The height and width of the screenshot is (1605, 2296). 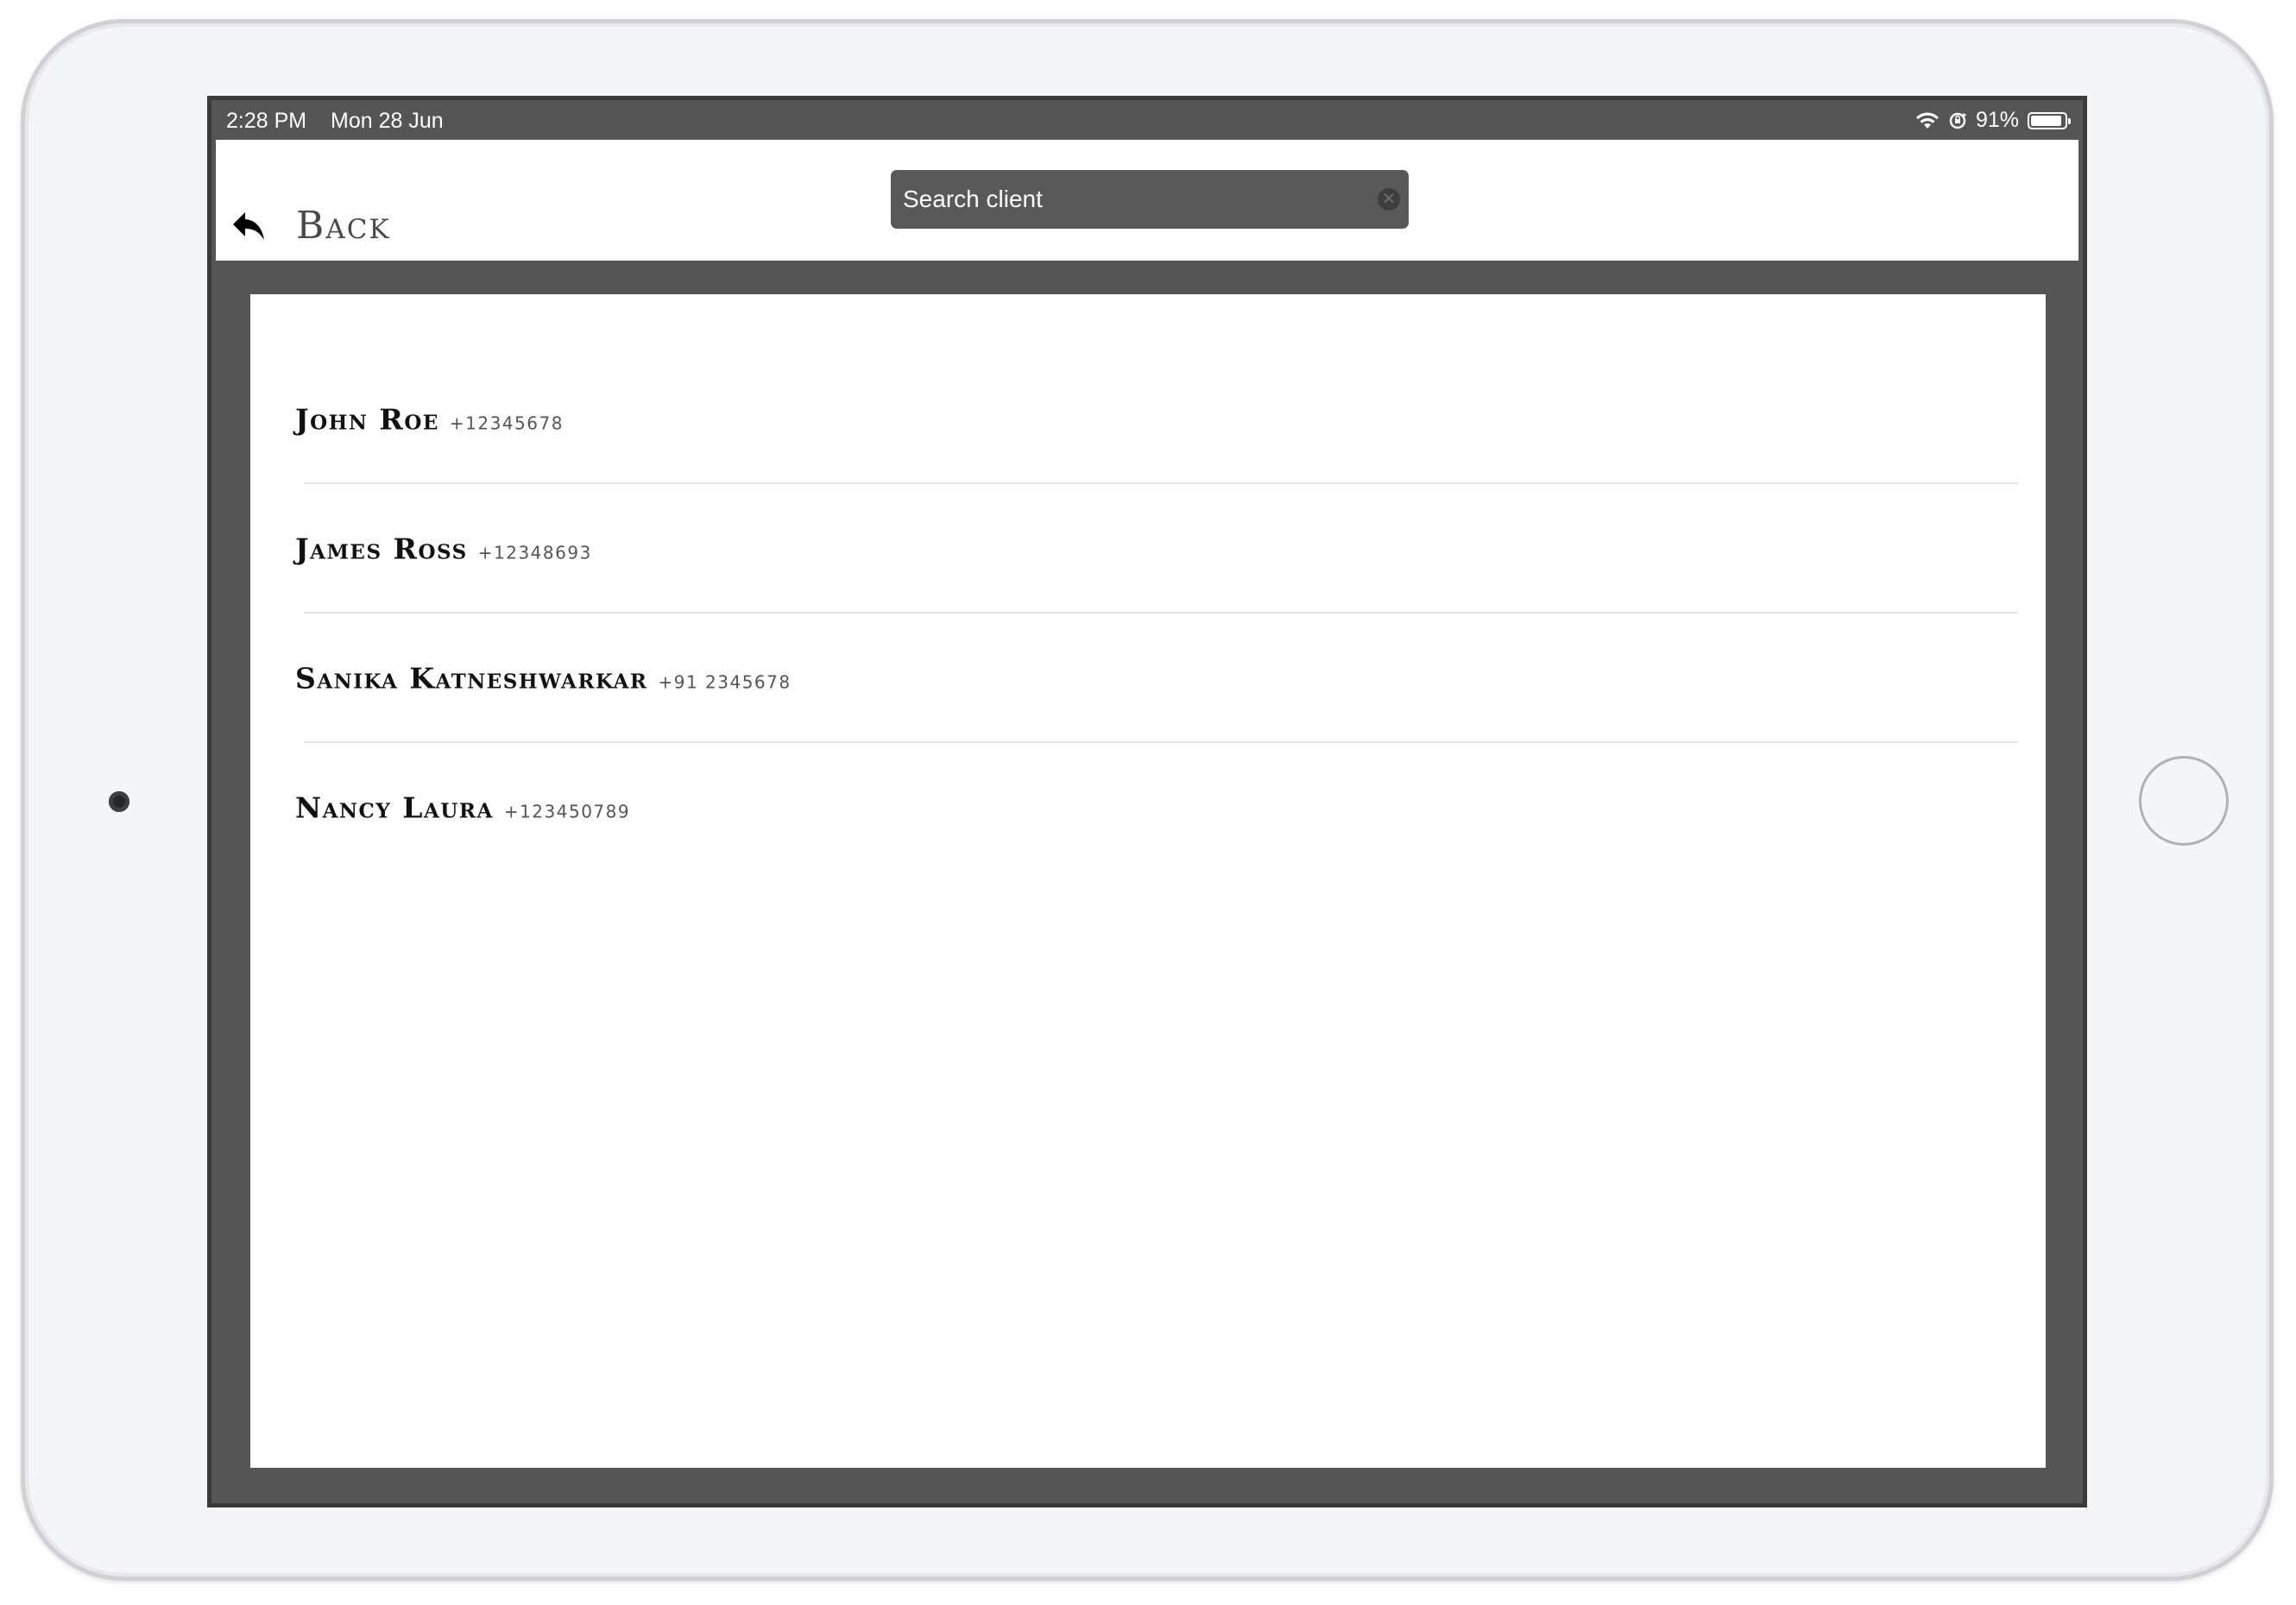 I want to click on back-button: Back, so click(x=311, y=226).